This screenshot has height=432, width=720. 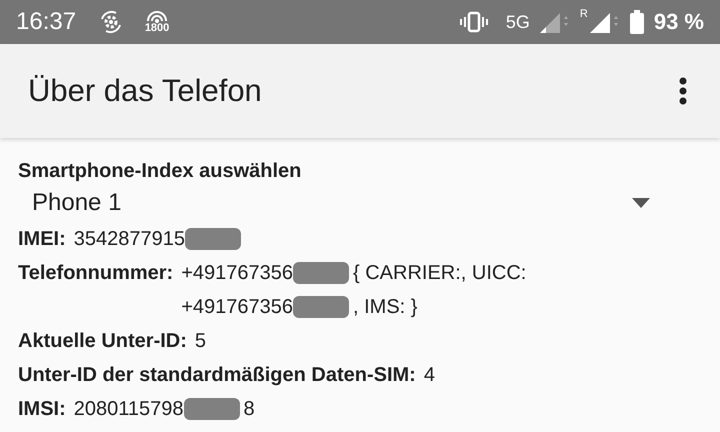 What do you see at coordinates (46, 22) in the screenshot?
I see `clock-time: 16:37` at bounding box center [46, 22].